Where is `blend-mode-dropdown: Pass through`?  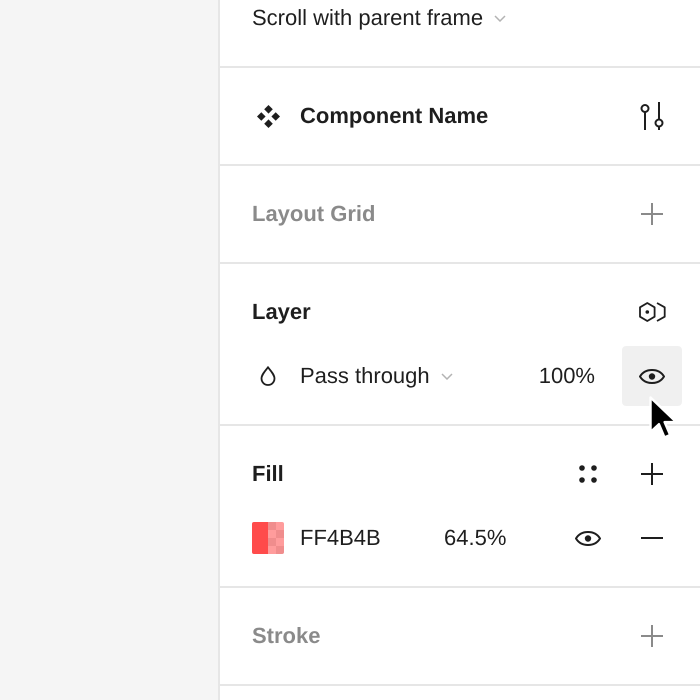 blend-mode-dropdown: Pass through is located at coordinates (376, 376).